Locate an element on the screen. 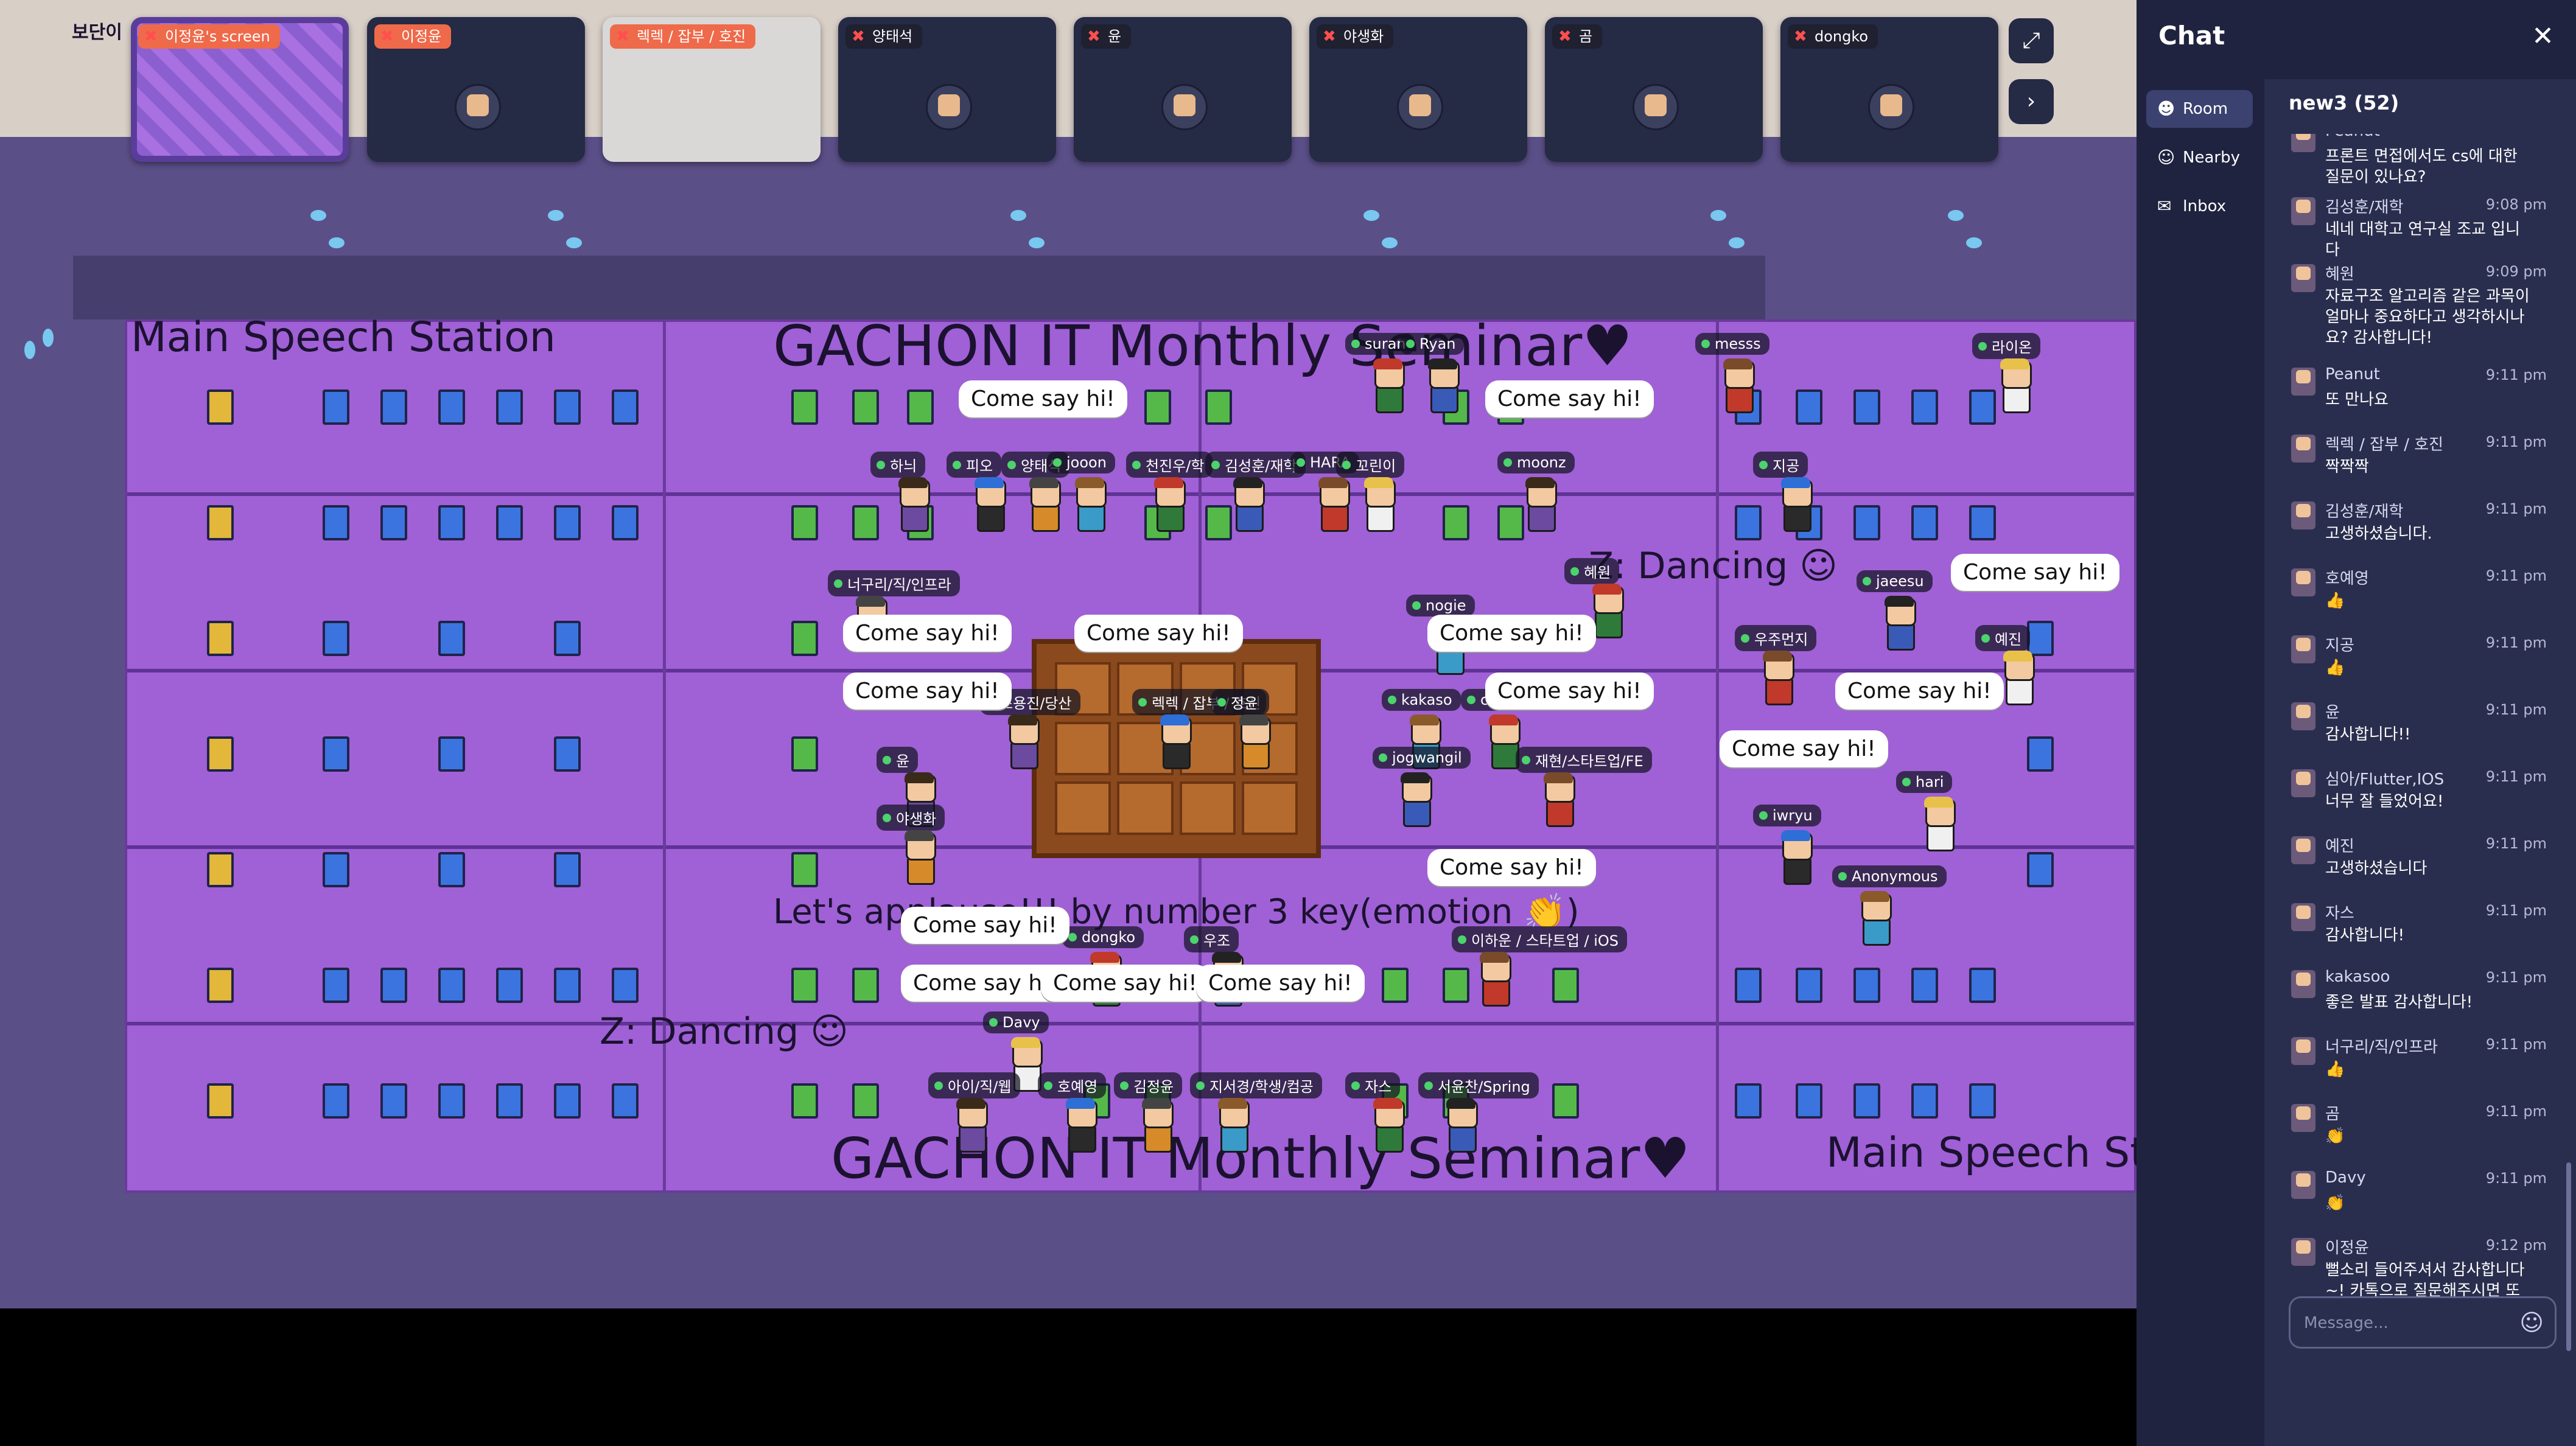  video-tile: ✖ 이정윤 is located at coordinates (476, 89).